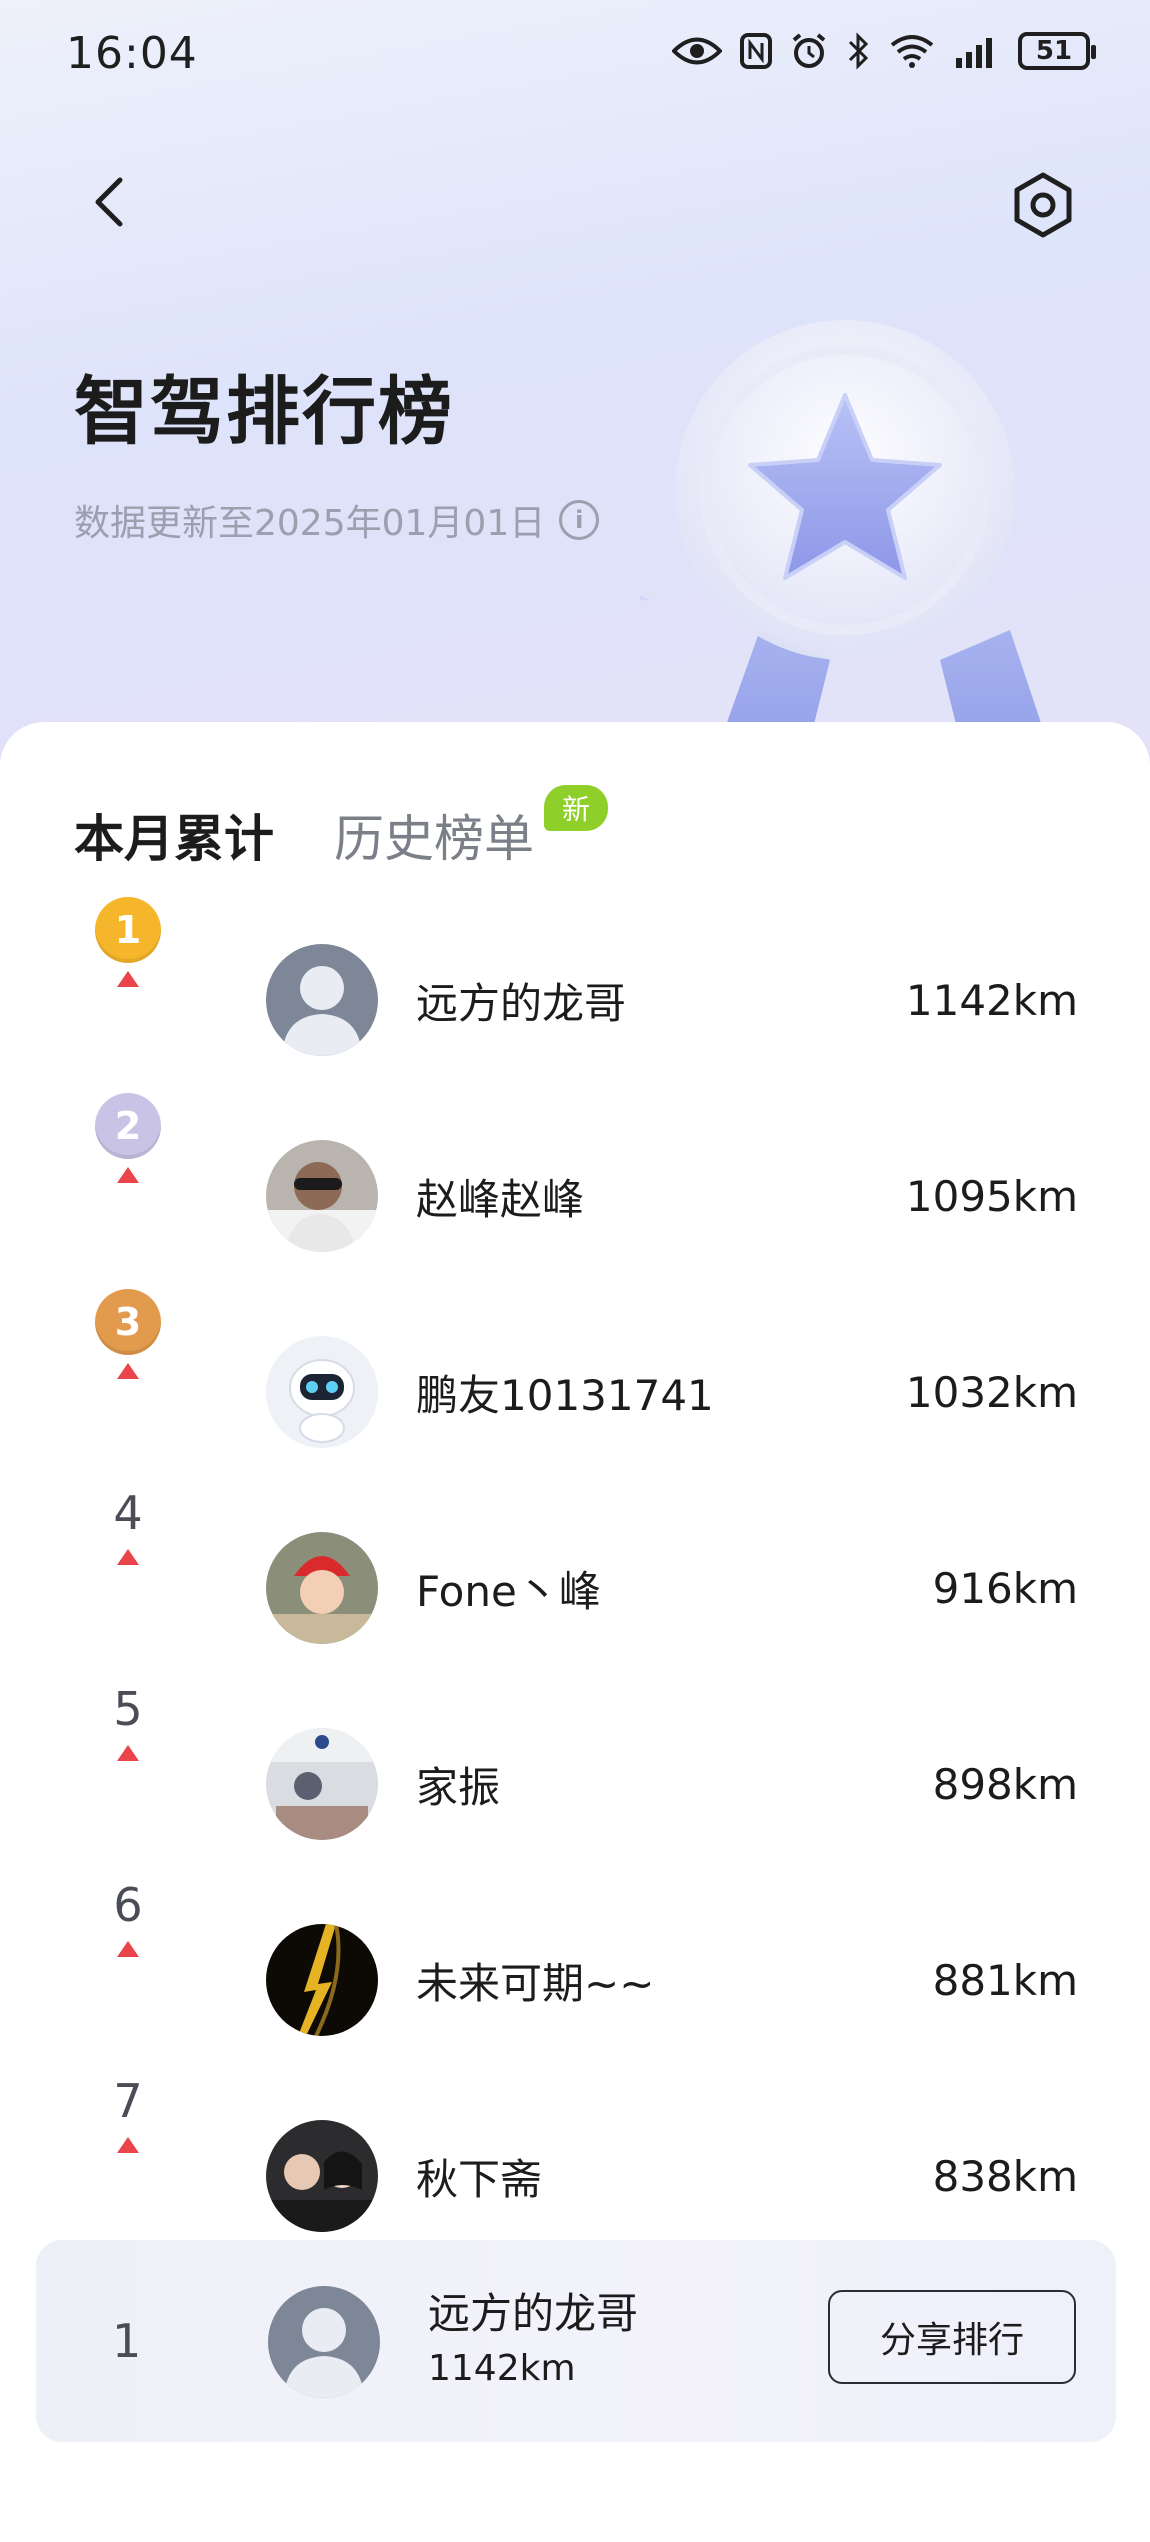 The image size is (1150, 2542). I want to click on share-ranking-button: 分享排行, so click(952, 2337).